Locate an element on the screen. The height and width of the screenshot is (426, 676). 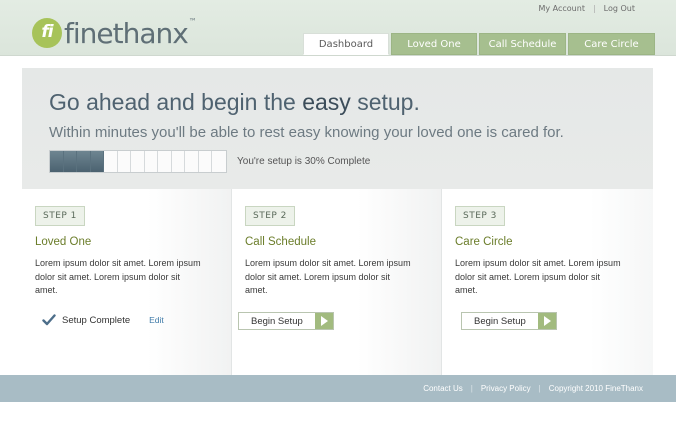
title-suffix: setup. is located at coordinates (385, 102).